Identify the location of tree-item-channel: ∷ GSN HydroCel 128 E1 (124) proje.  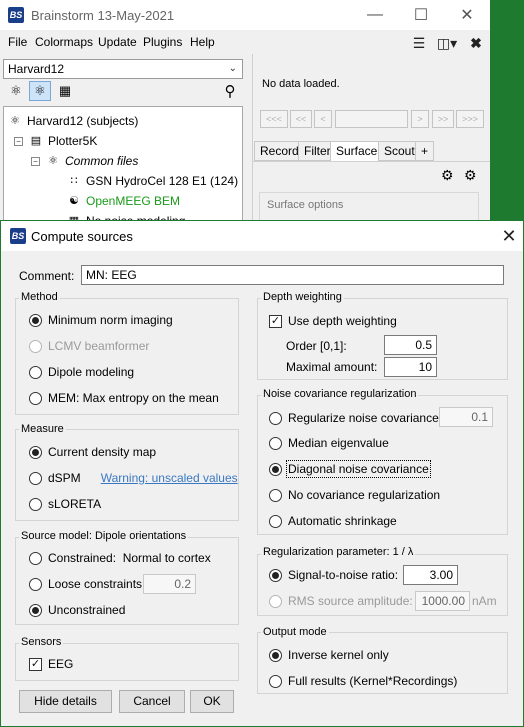
(154, 181).